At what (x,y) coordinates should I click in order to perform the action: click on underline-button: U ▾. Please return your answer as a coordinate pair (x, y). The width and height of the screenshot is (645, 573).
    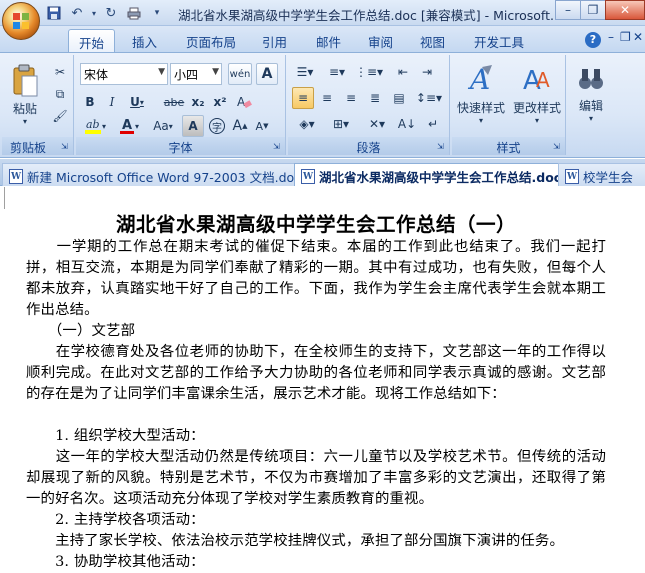
    Looking at the image, I should click on (137, 102).